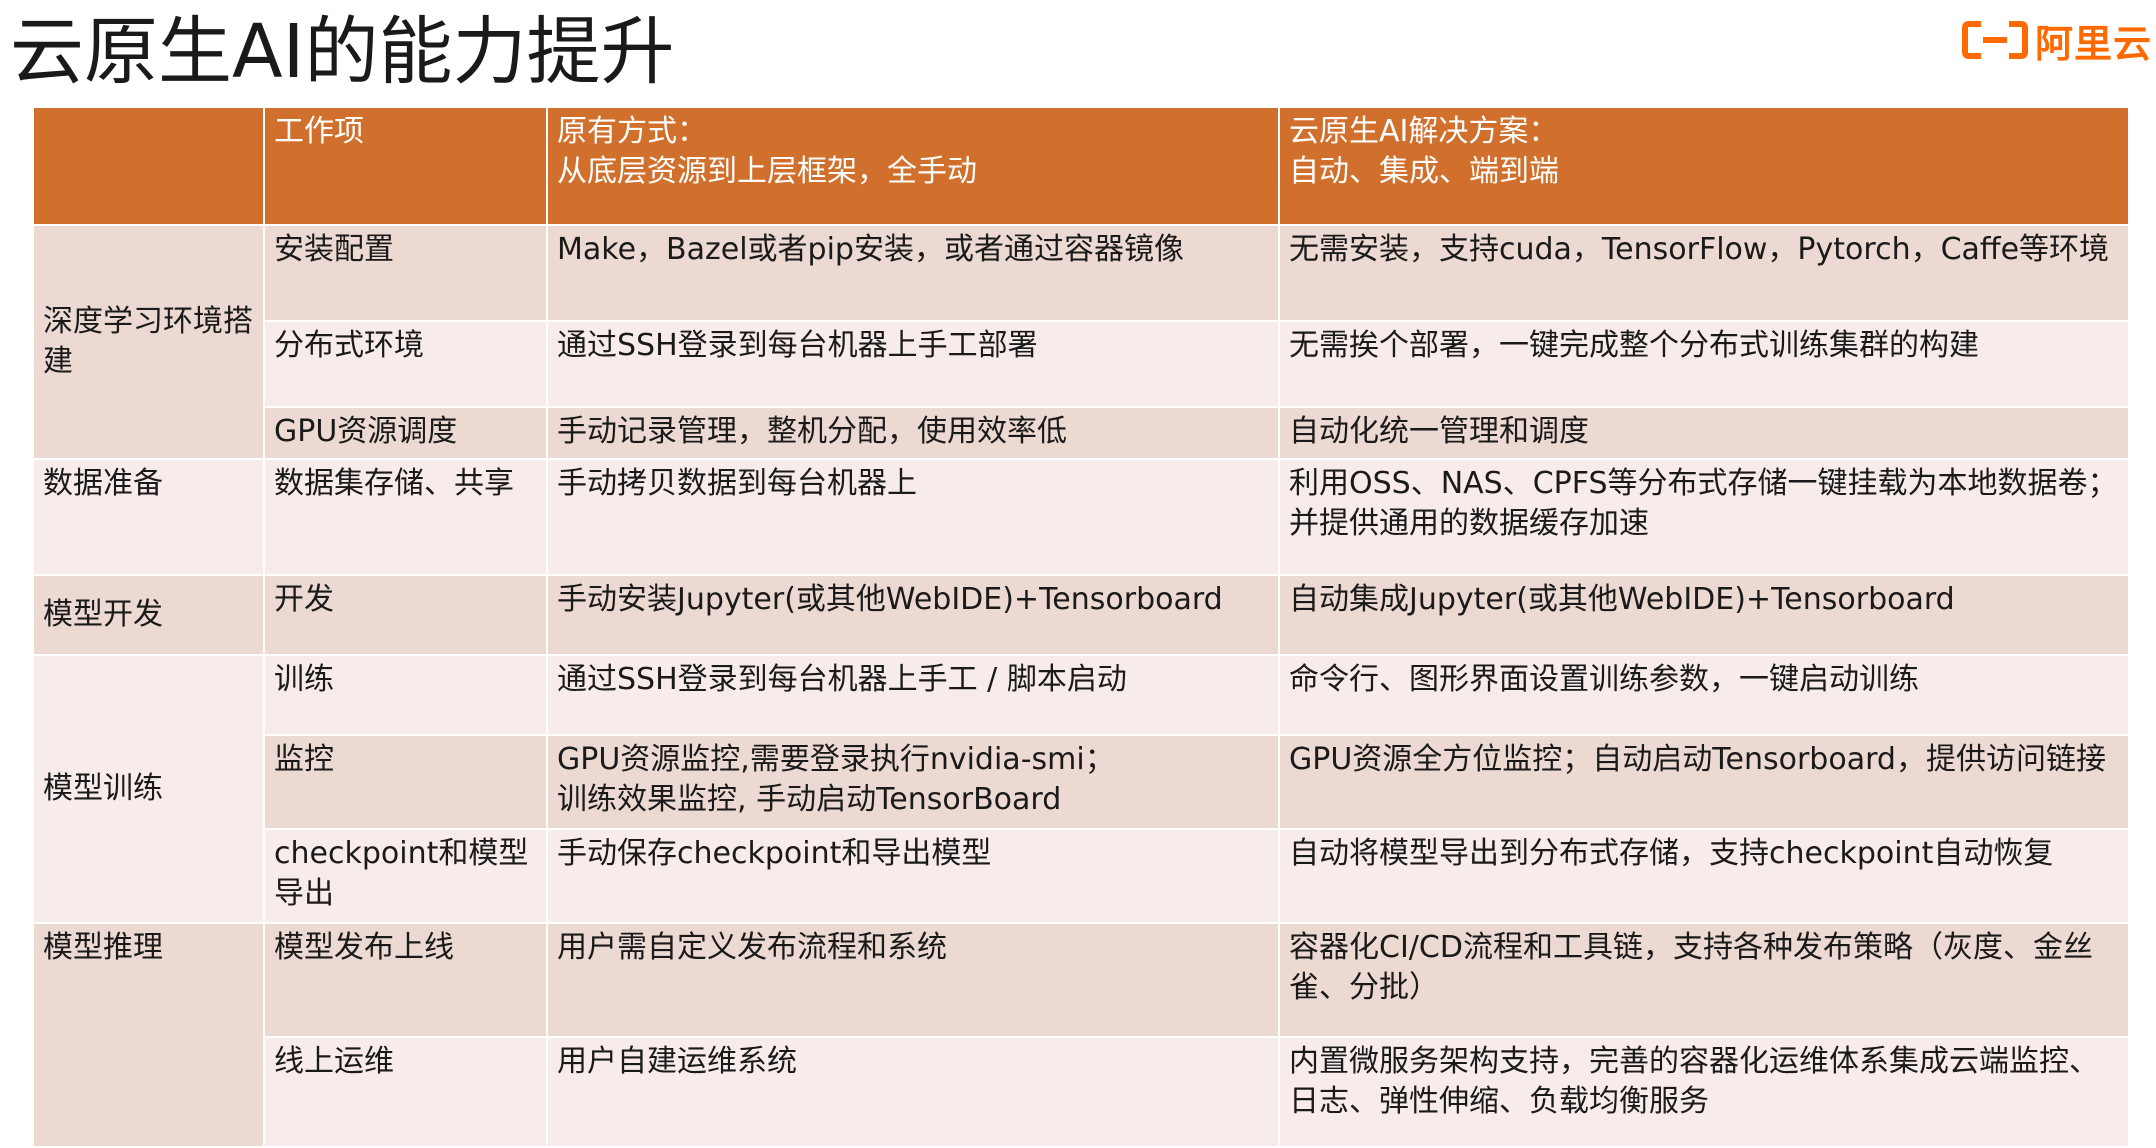 The height and width of the screenshot is (1148, 2156). I want to click on cloud-cell: 自动集成Jupyter(或其他WebIDE)+Tensorboard, so click(1704, 615).